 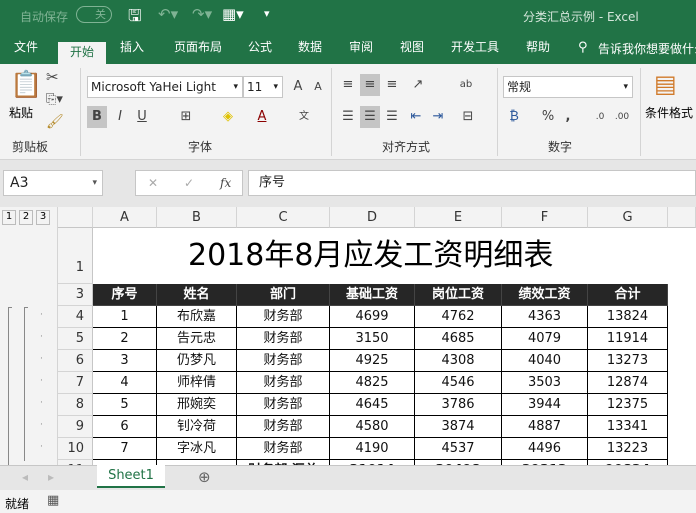 What do you see at coordinates (54, 99) in the screenshot?
I see `copy-icon: ⎘▾` at bounding box center [54, 99].